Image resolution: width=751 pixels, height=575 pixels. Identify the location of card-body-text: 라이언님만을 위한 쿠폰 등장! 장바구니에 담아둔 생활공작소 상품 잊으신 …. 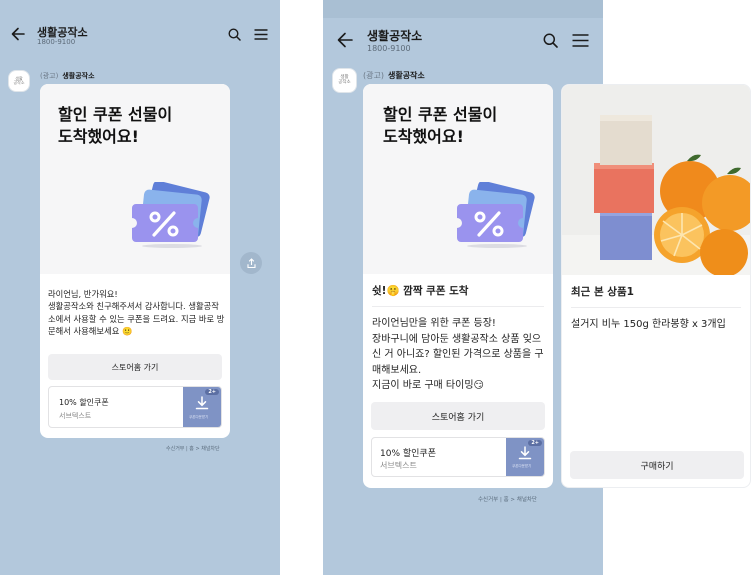
(458, 354).